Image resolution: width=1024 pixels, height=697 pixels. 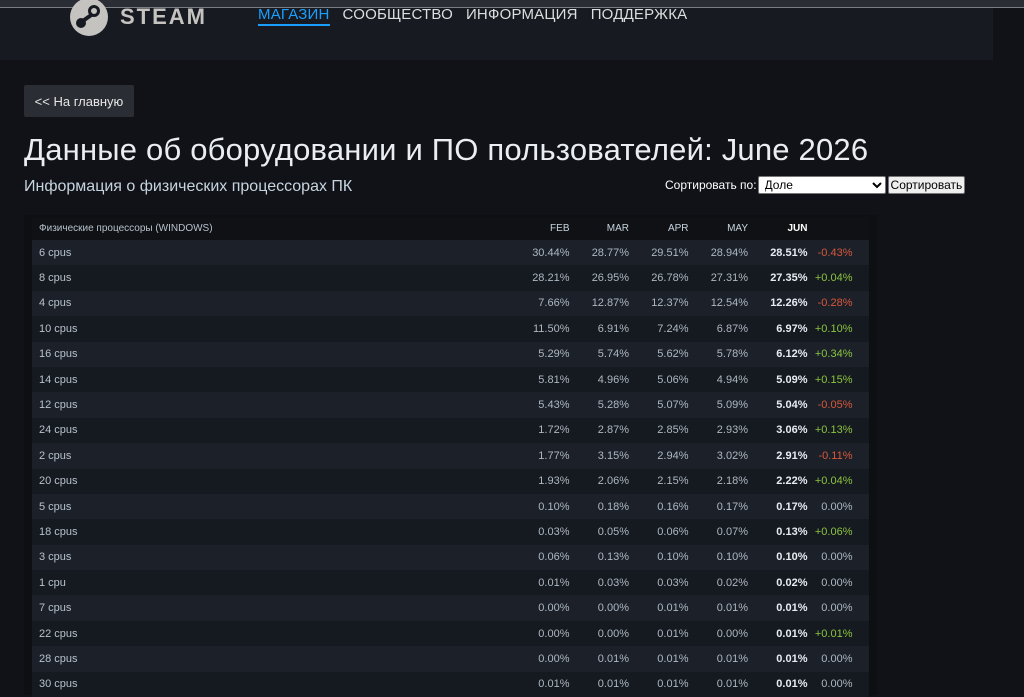 What do you see at coordinates (58, 328) in the screenshot?
I see `row-cpu-count: 10 cpus` at bounding box center [58, 328].